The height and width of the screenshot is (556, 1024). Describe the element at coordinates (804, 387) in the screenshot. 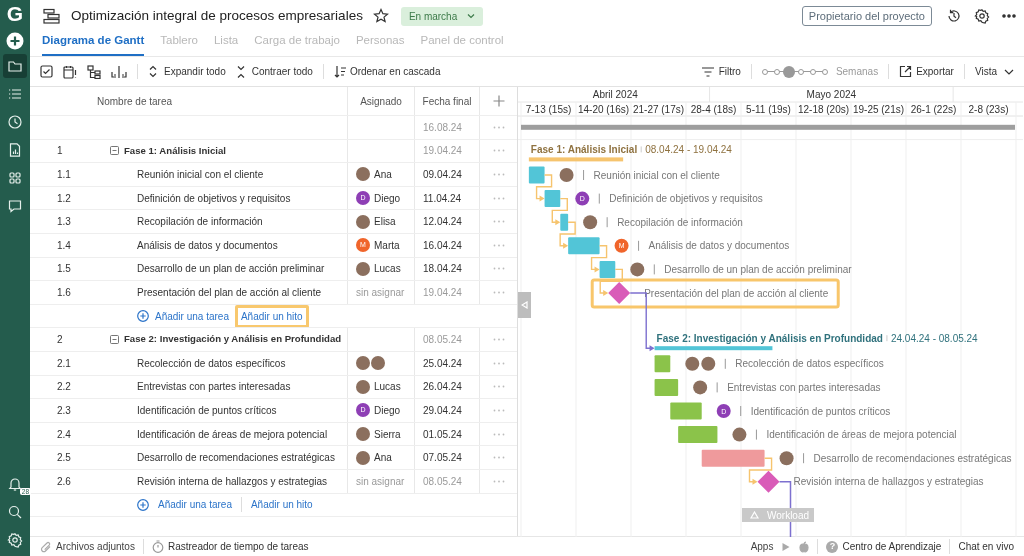

I see `task-label: Entrevistas con partes interesadas` at that location.